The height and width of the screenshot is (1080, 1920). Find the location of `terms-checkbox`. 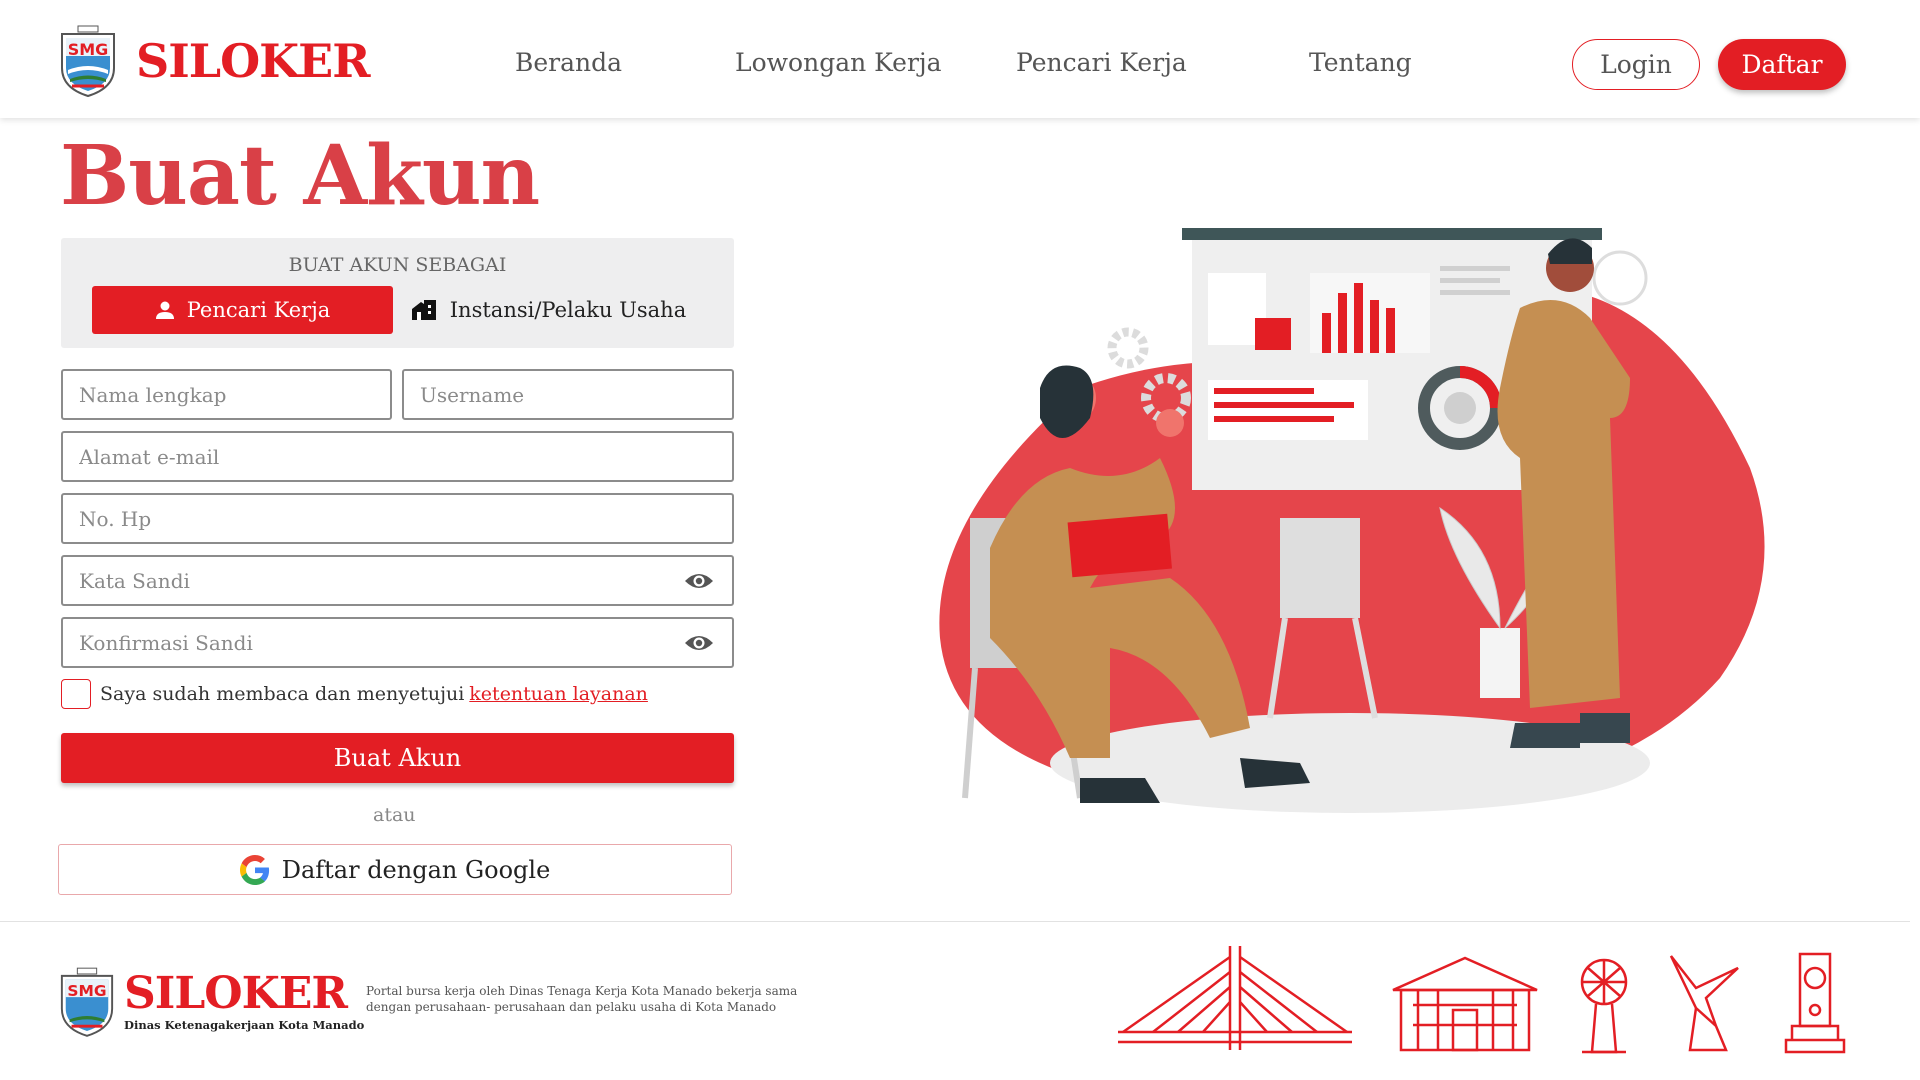

terms-checkbox is located at coordinates (76, 694).